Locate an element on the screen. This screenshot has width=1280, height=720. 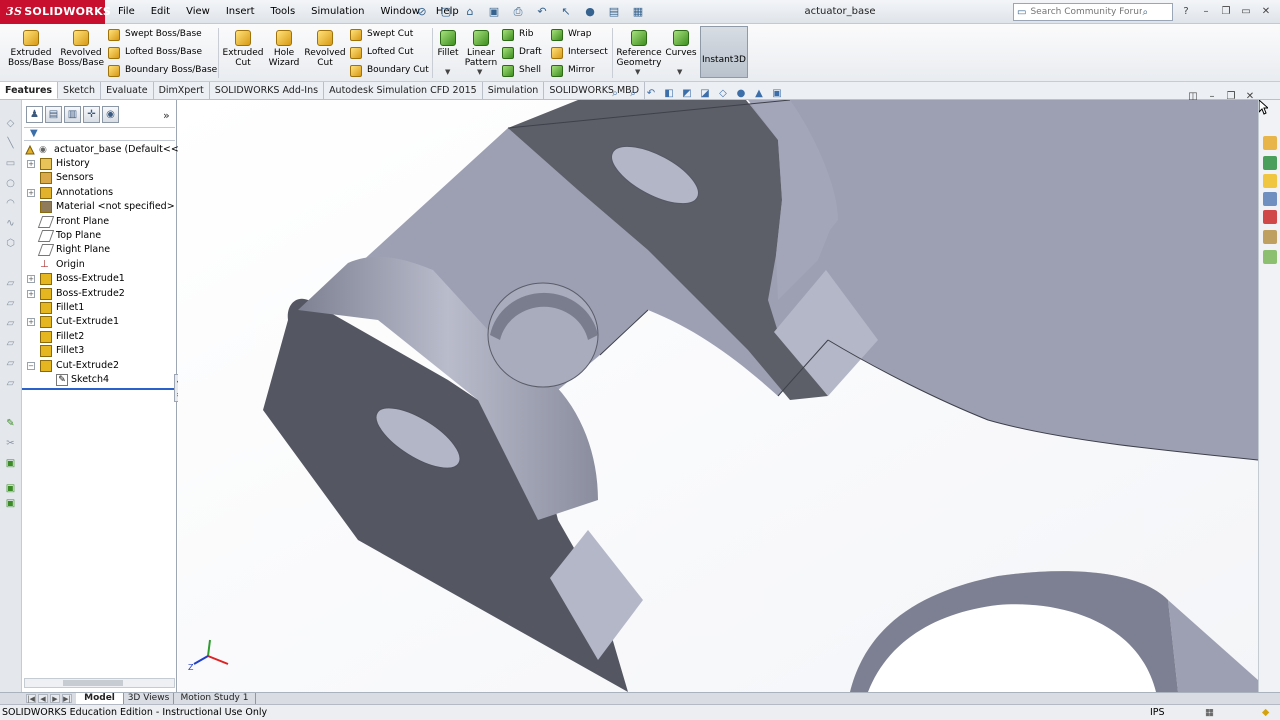
first-tab-icon: |◀ is located at coordinates (31, 698).